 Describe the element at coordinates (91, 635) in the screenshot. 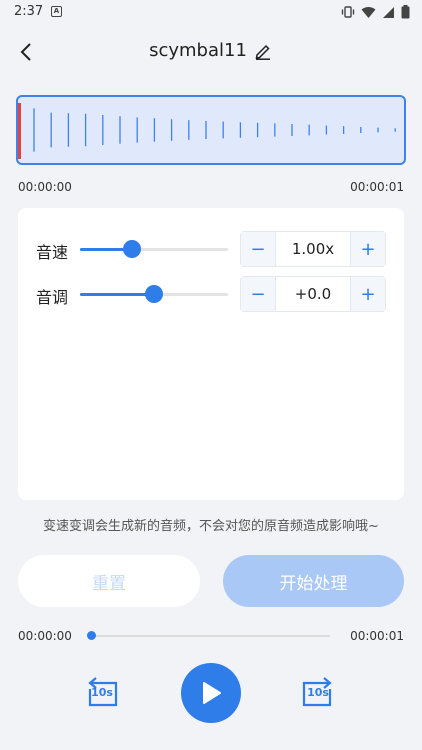

I see `player-progress-thumb` at that location.